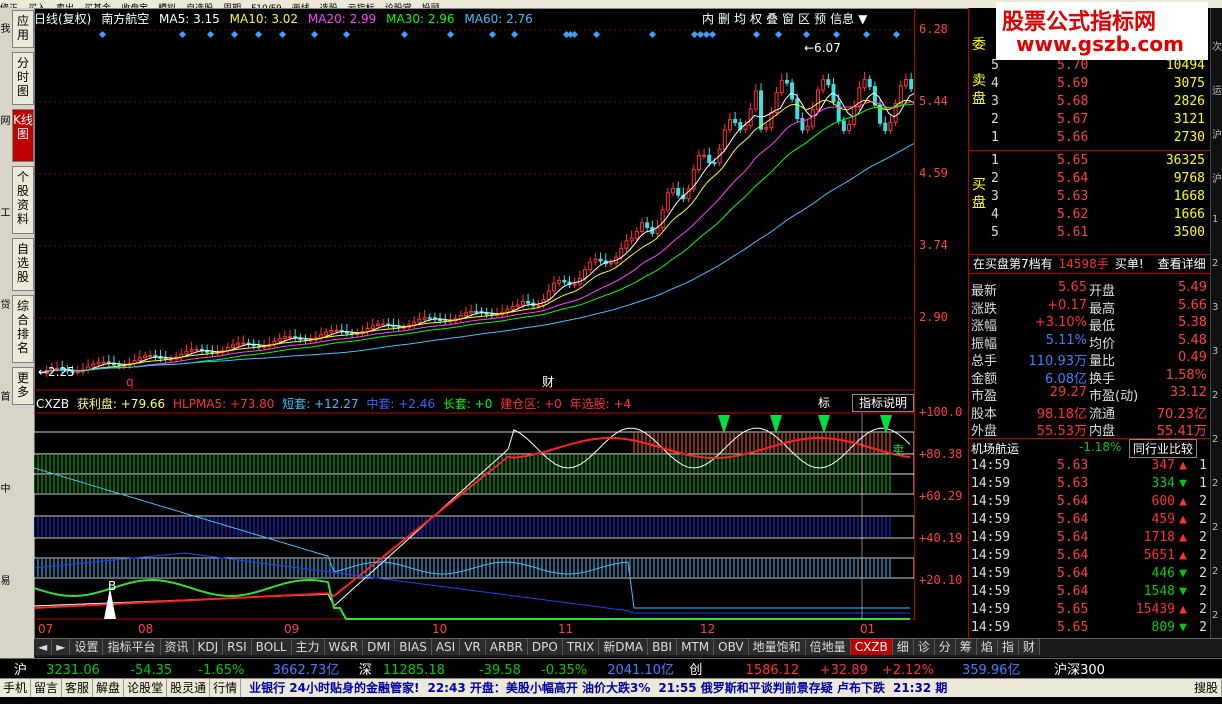 The height and width of the screenshot is (704, 1222). Describe the element at coordinates (189, 688) in the screenshot. I see `ticker-button: 股灵通` at that location.